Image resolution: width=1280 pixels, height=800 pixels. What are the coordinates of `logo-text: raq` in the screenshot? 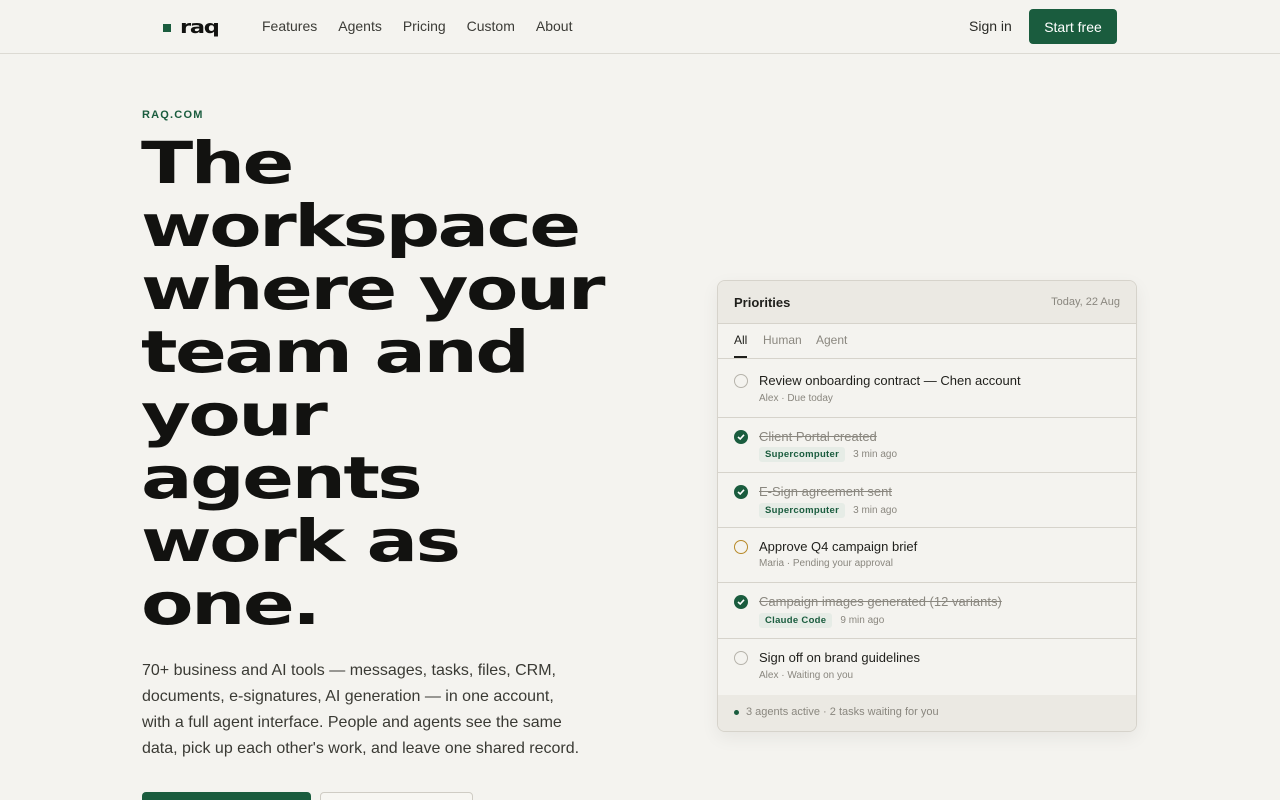 It's located at (200, 27).